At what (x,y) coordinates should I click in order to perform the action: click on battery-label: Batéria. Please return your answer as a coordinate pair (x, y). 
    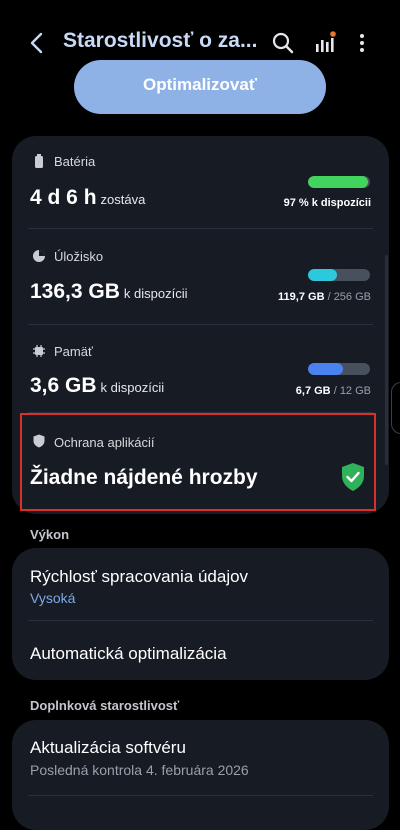
    Looking at the image, I should click on (75, 161).